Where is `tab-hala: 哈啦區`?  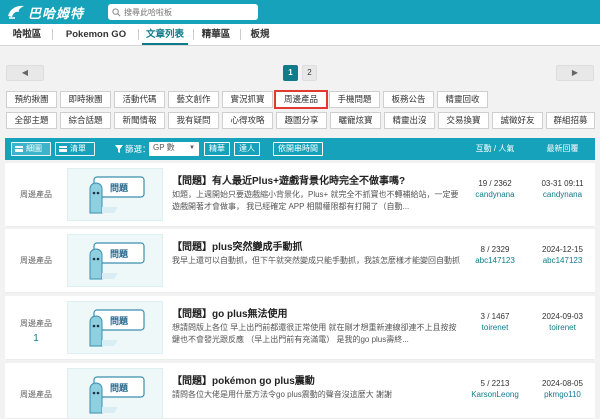 tab-hala: 哈啦區 is located at coordinates (27, 34).